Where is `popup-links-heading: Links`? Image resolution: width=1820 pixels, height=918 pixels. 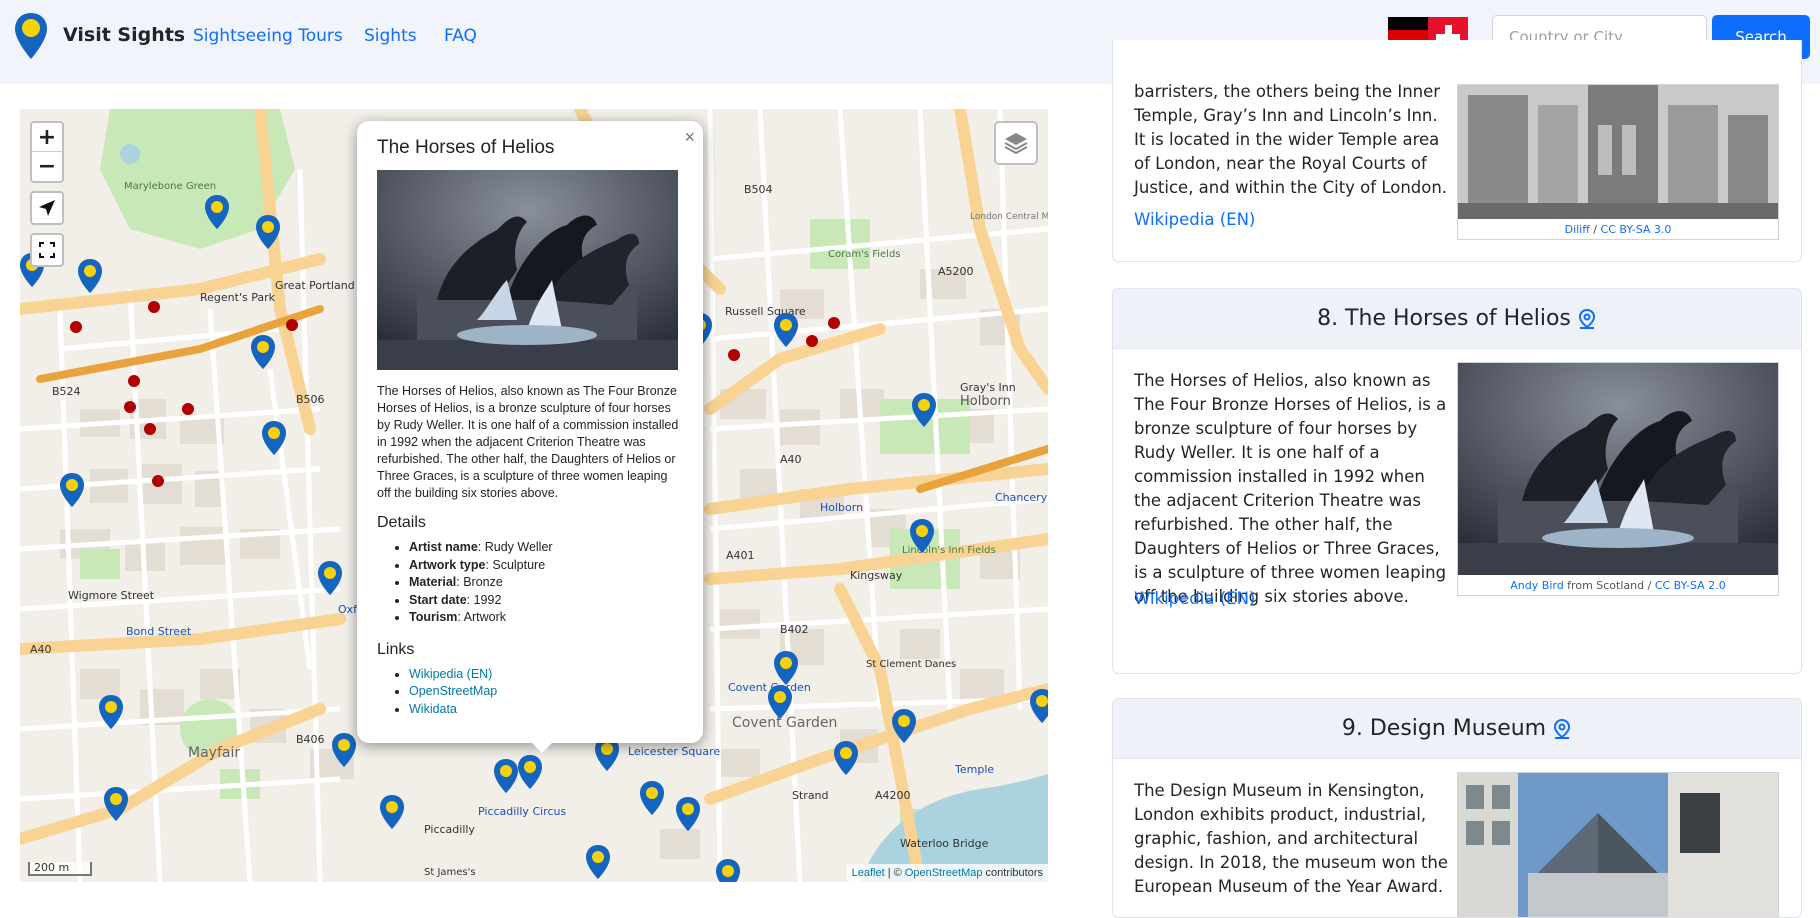 popup-links-heading: Links is located at coordinates (396, 649).